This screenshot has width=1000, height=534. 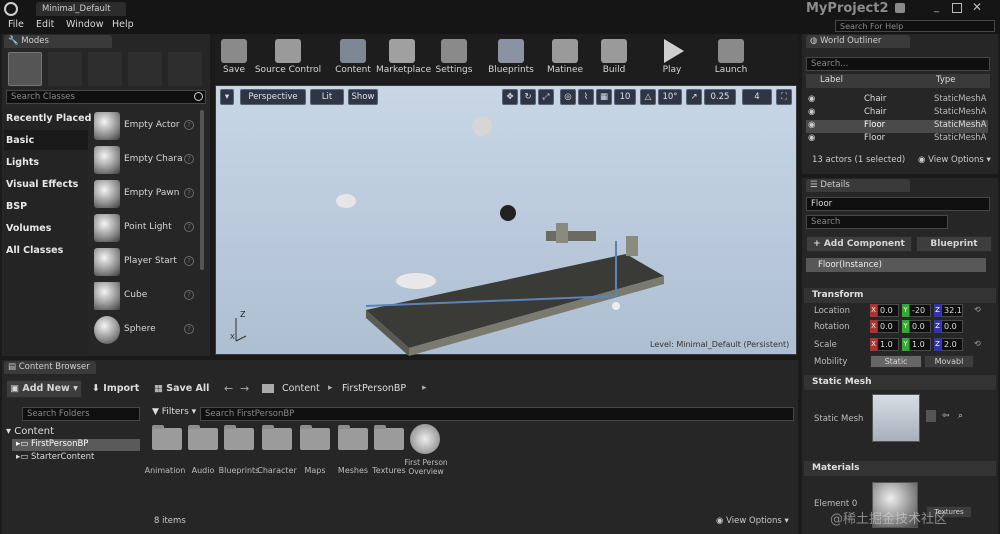 I want to click on place-item-empty-actor: Empty Actor?, so click(x=146, y=126).